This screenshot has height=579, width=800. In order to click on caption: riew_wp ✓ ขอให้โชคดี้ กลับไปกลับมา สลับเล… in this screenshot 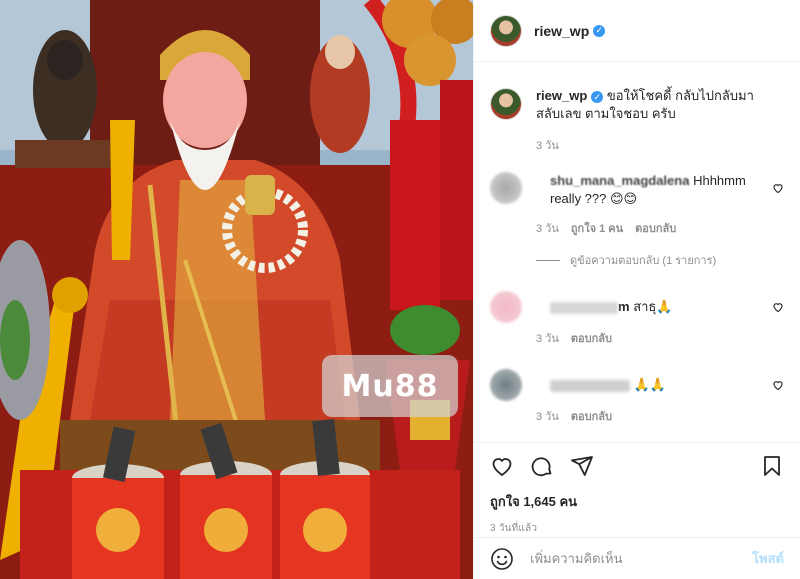, I will do `click(637, 120)`.